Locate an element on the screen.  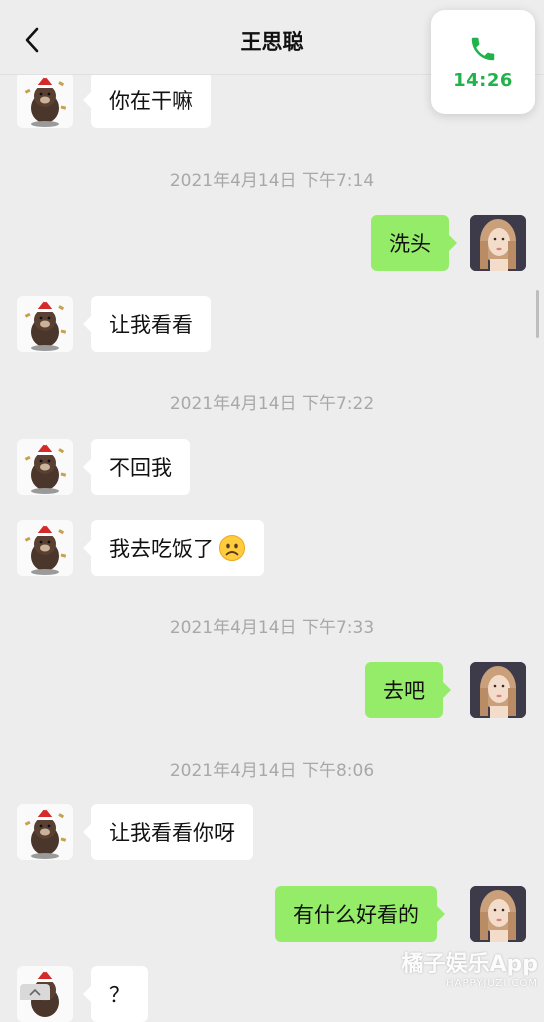
timestamp: 2021年4月14日 下午7:22 is located at coordinates (272, 404).